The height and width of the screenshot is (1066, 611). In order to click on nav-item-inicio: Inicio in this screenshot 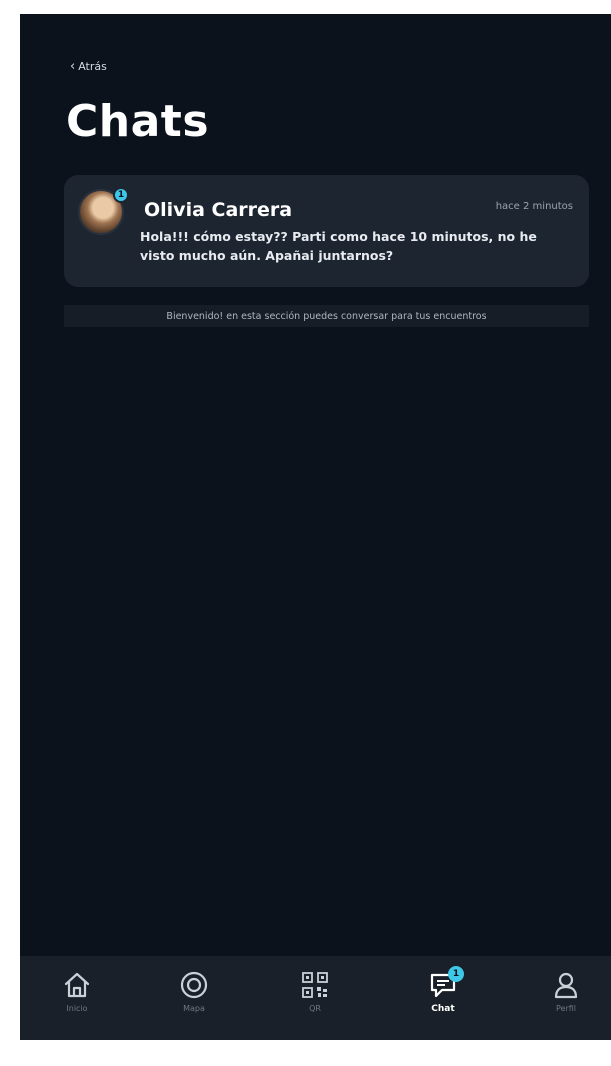, I will do `click(77, 991)`.